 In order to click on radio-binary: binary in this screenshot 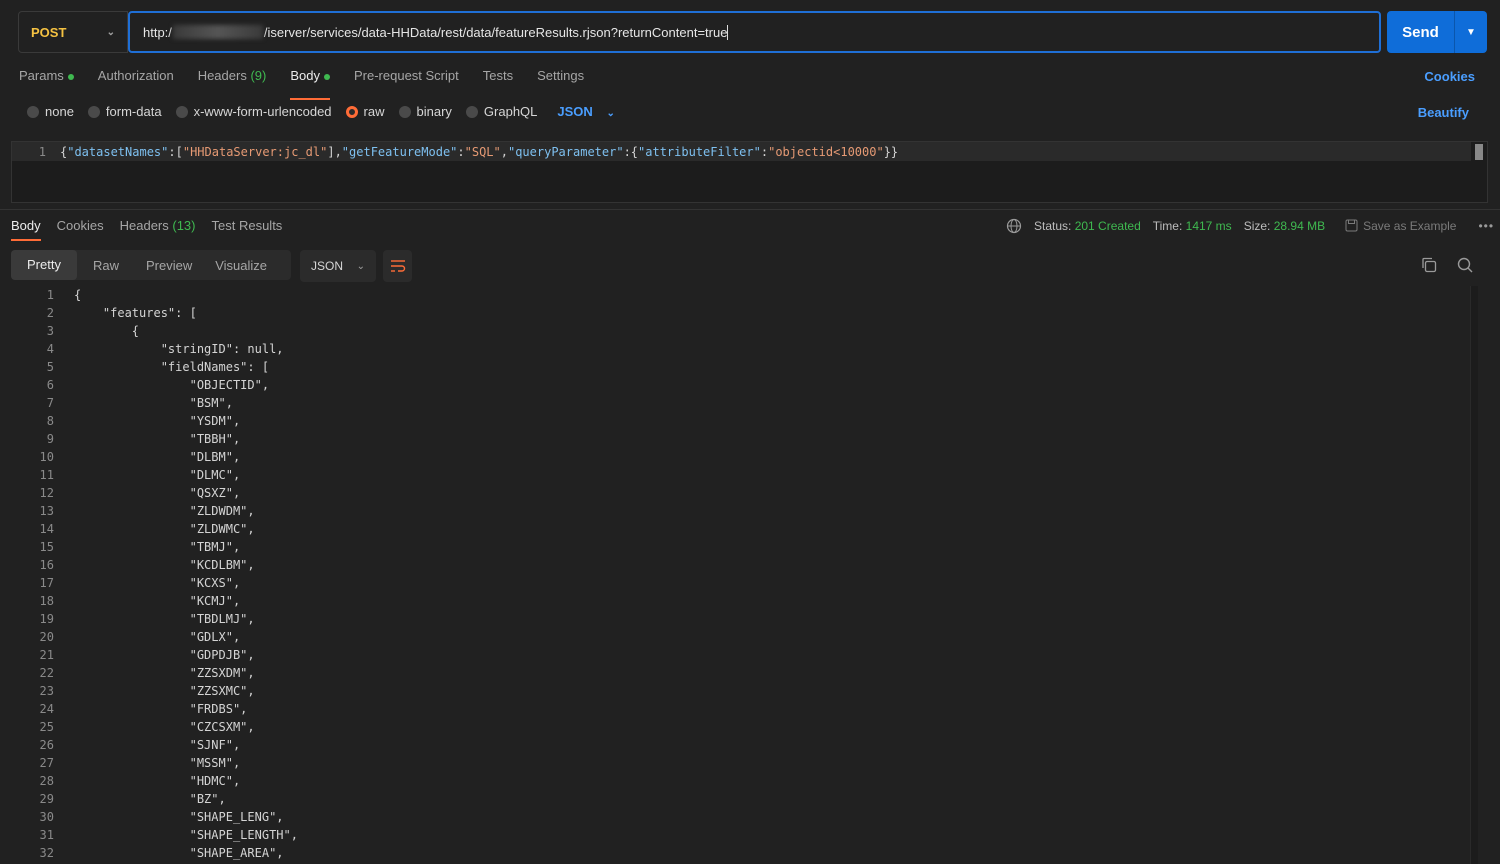, I will do `click(425, 111)`.